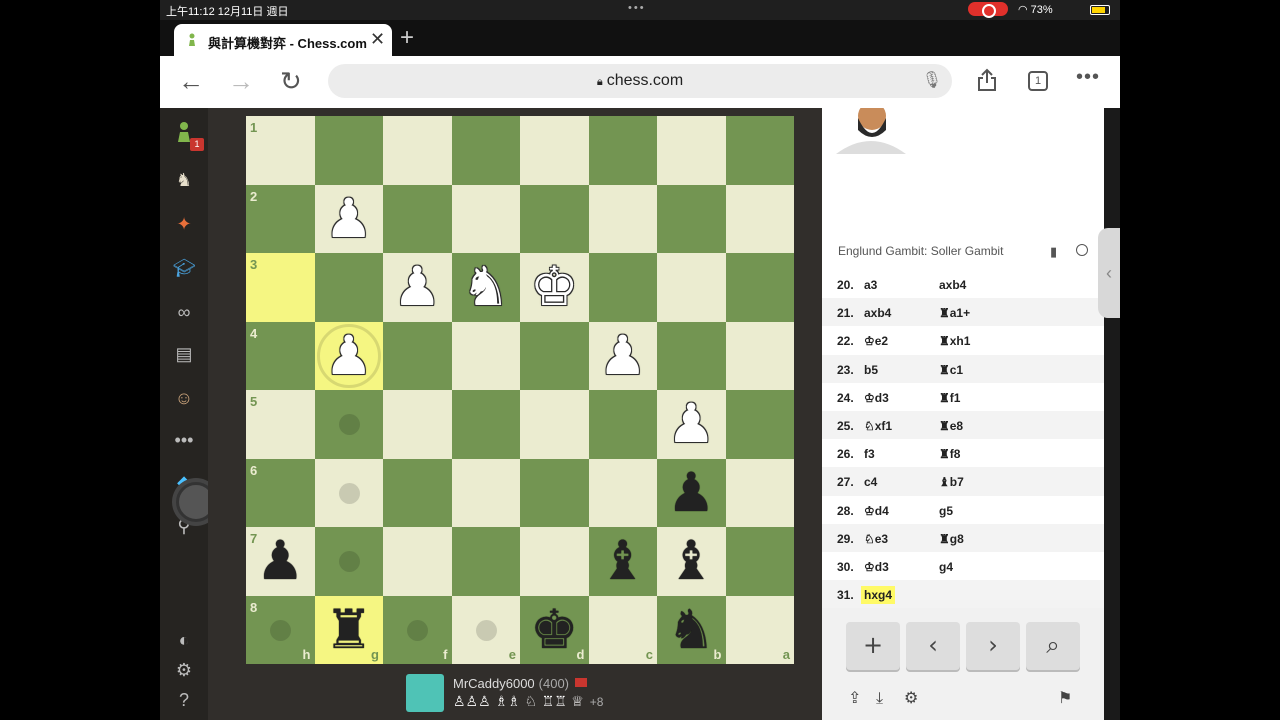  What do you see at coordinates (184, 268) in the screenshot?
I see `learn-graduation-icon: 🎓︎` at bounding box center [184, 268].